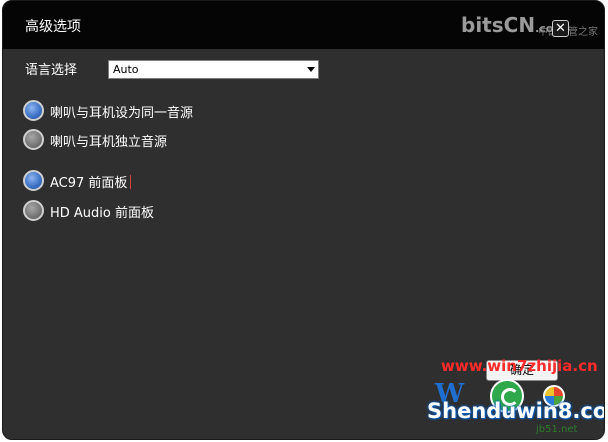 This screenshot has width=608, height=442. Describe the element at coordinates (122, 113) in the screenshot. I see `radio-label: 喇叭与耳机设为同一音源` at that location.